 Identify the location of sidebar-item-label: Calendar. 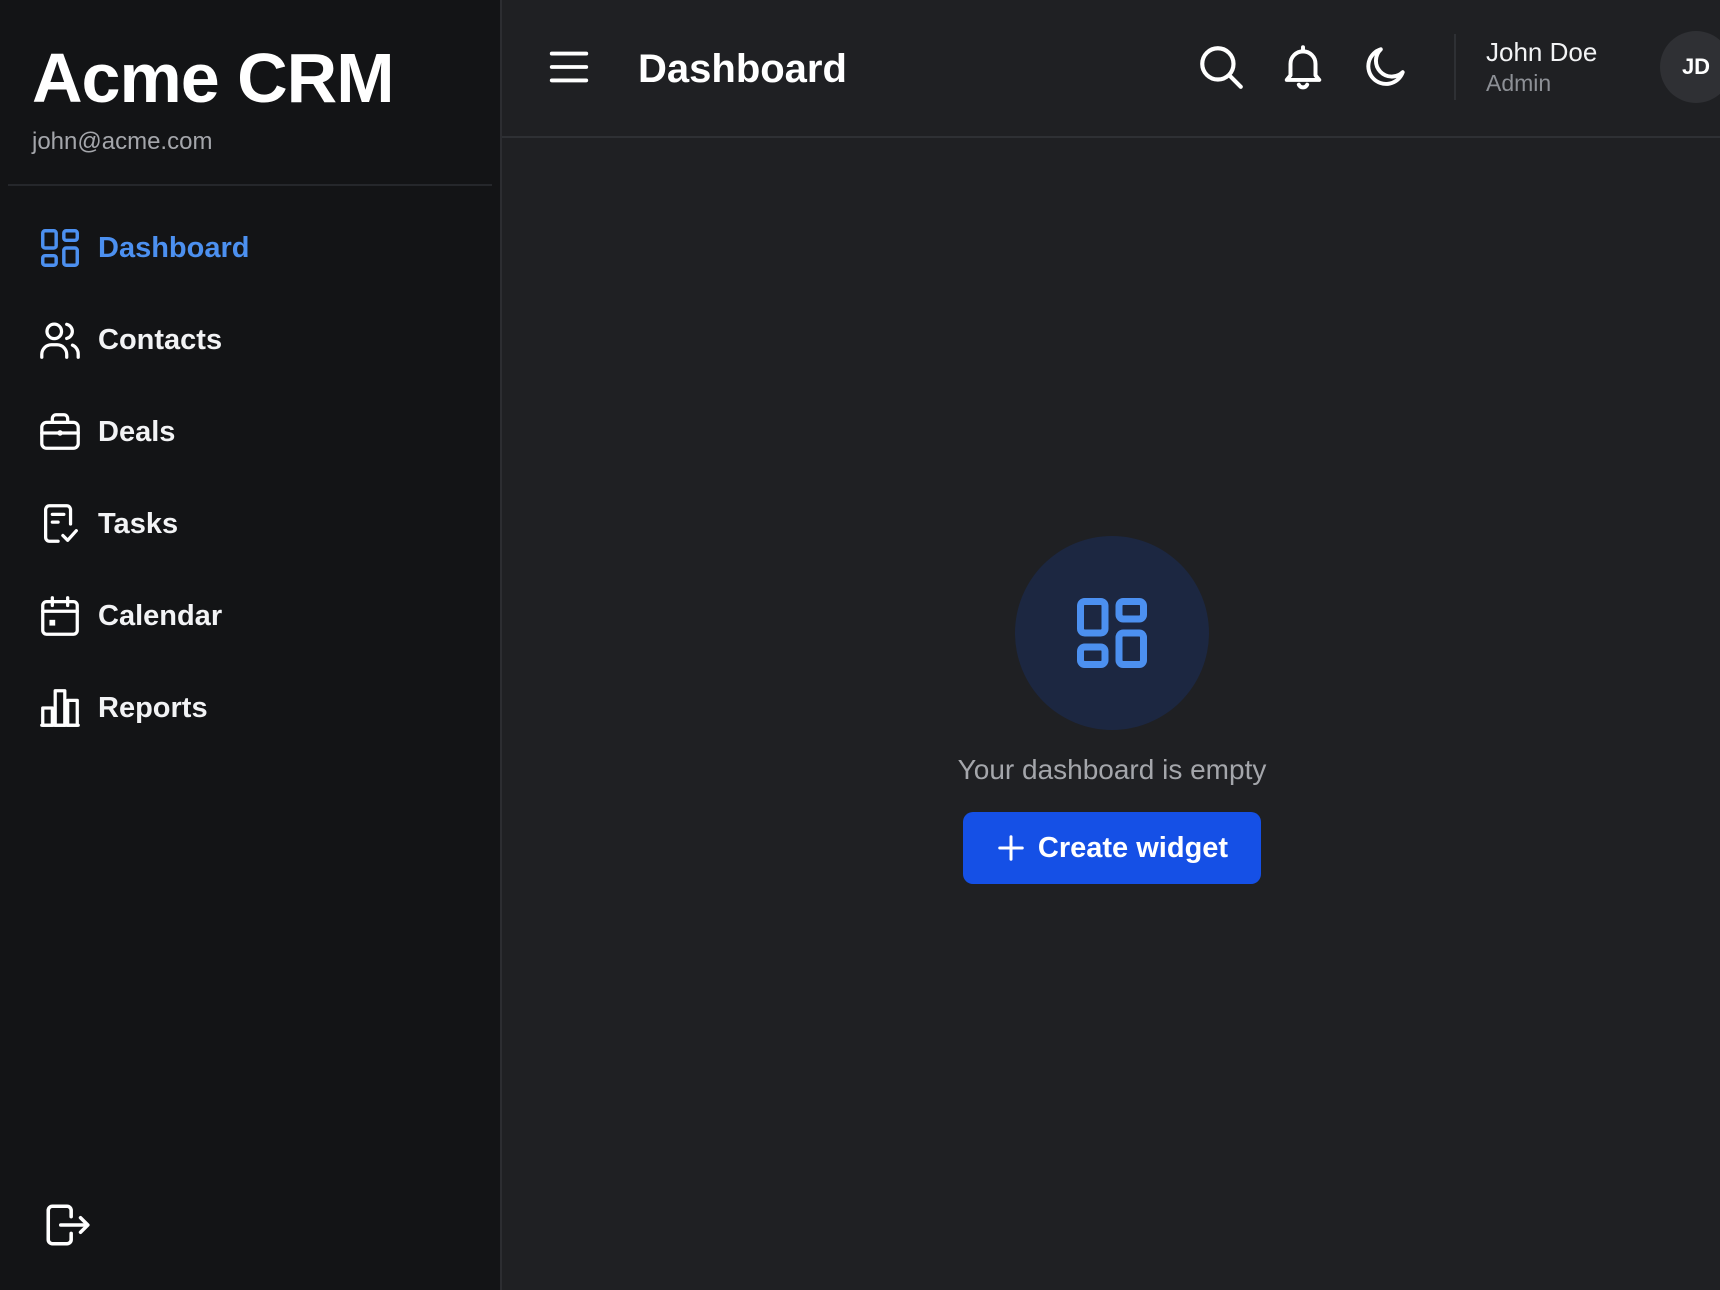
(160, 615).